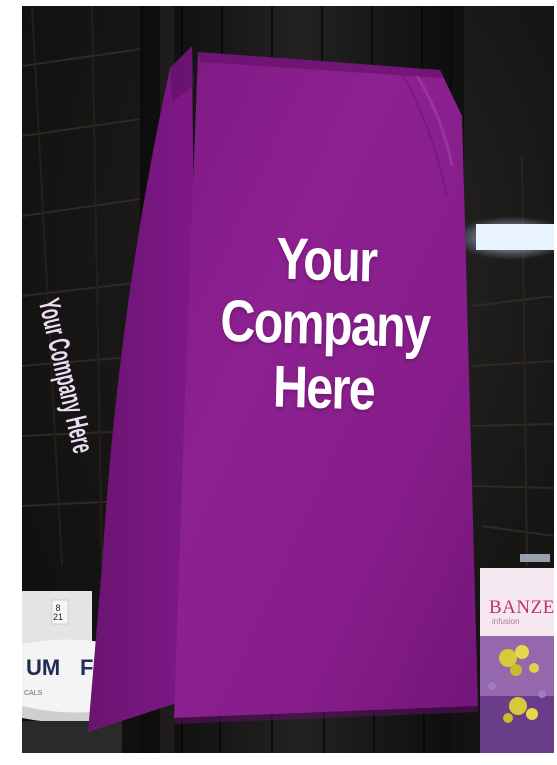 The height and width of the screenshot is (765, 557). What do you see at coordinates (33, 693) in the screenshot?
I see `left-booth-sign-small: CALS` at bounding box center [33, 693].